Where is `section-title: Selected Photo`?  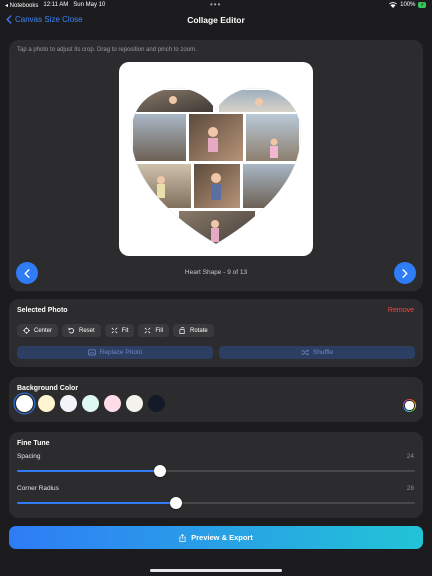
section-title: Selected Photo is located at coordinates (42, 310).